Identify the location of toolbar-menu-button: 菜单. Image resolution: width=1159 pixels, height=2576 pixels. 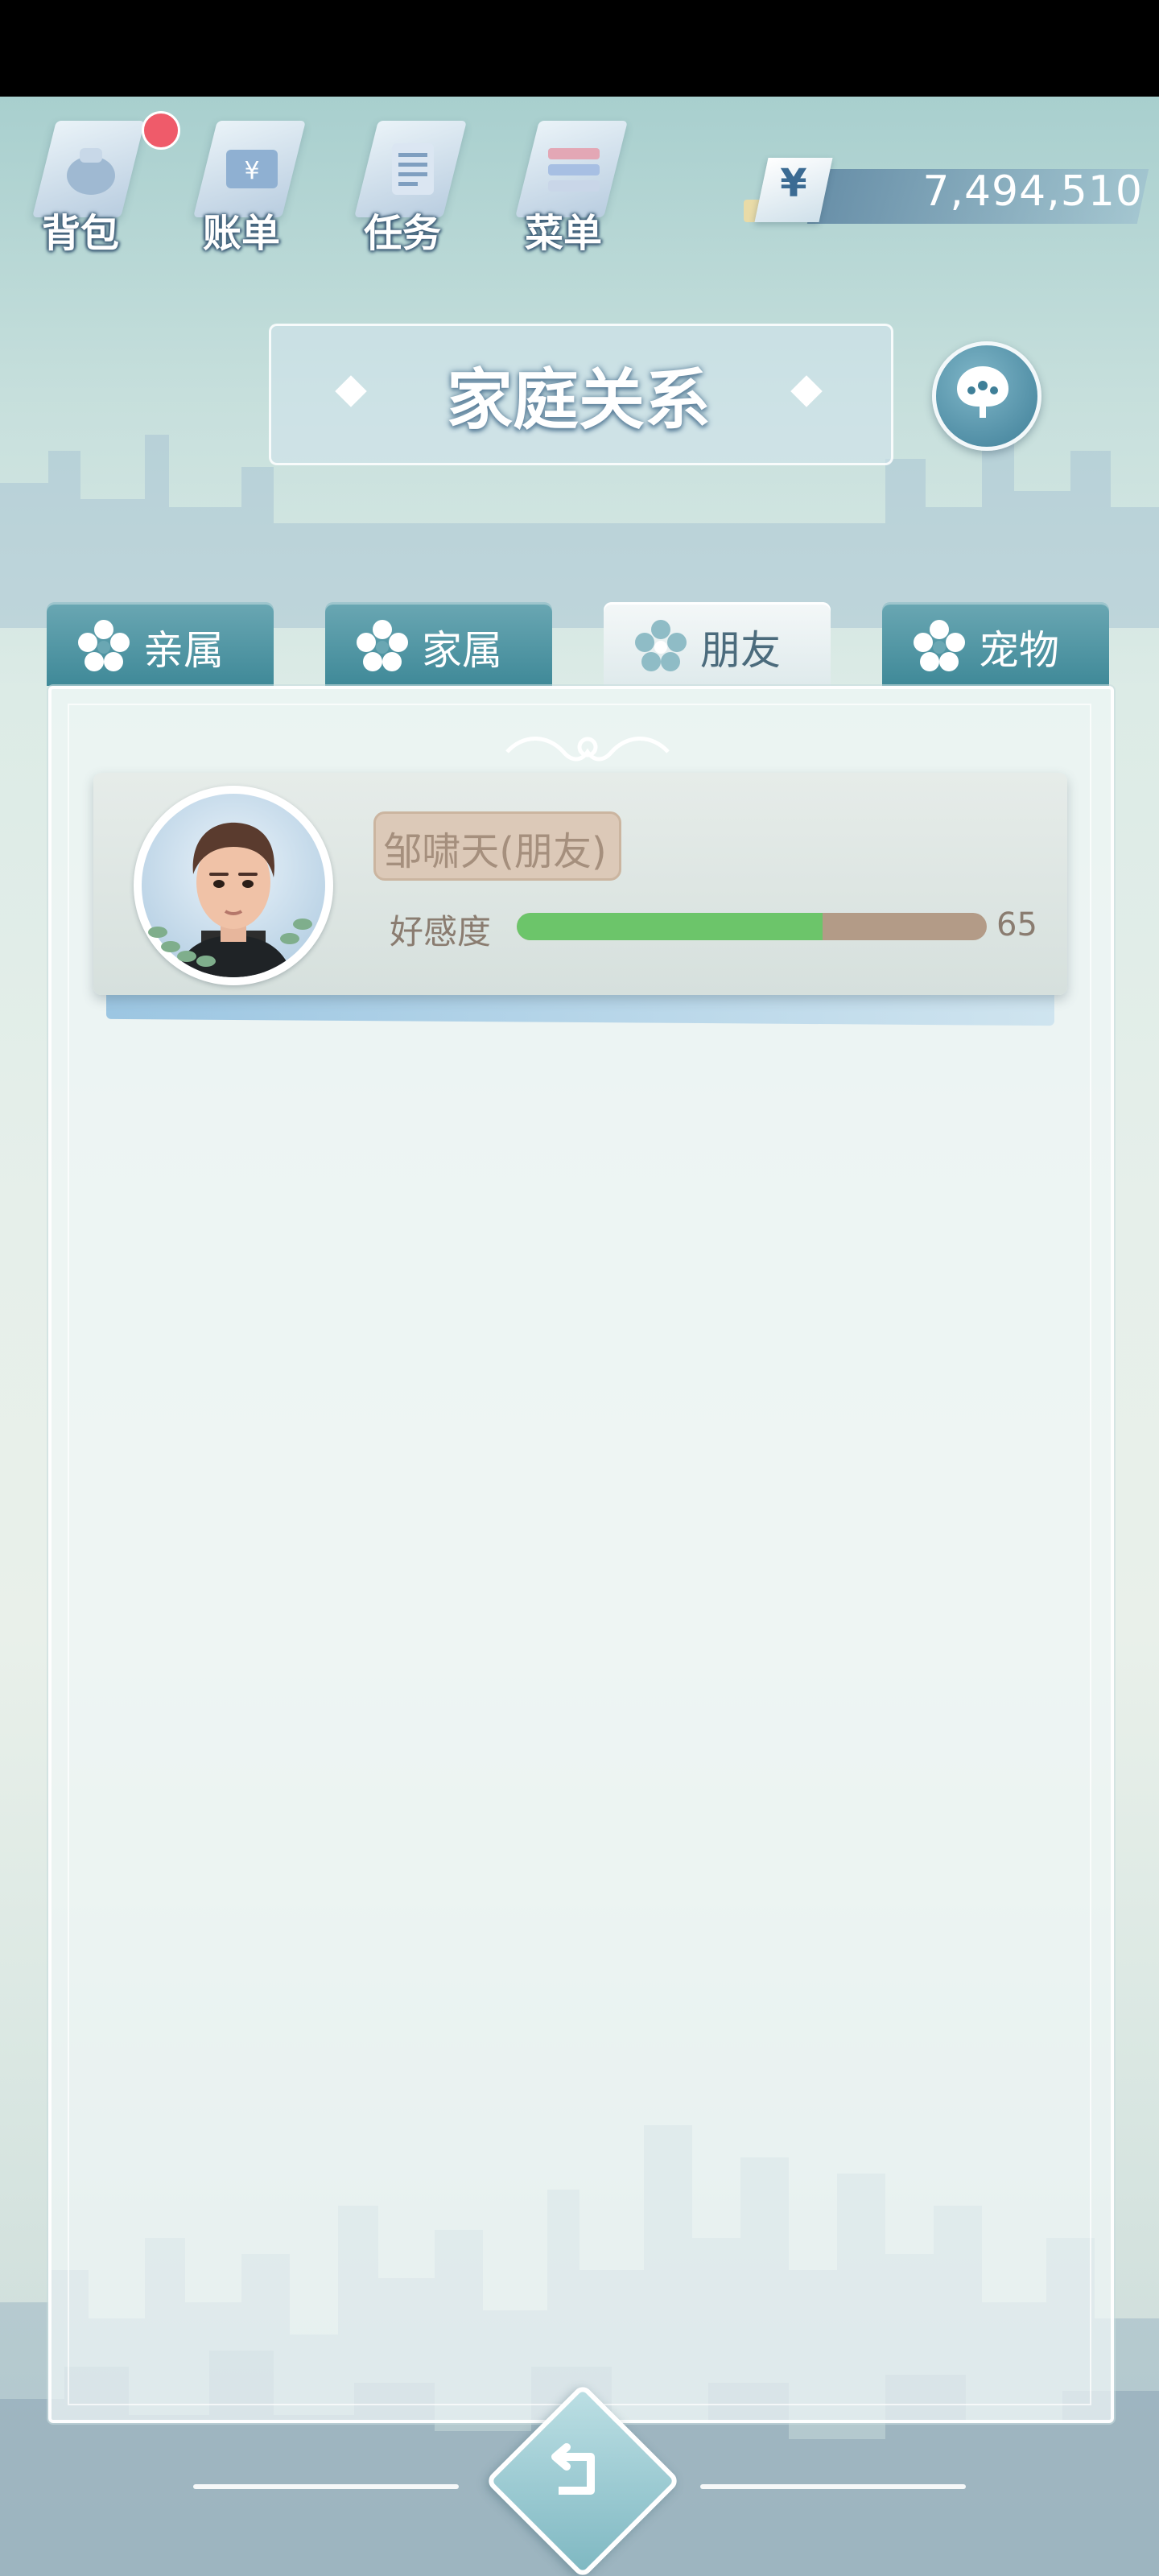
(567, 185).